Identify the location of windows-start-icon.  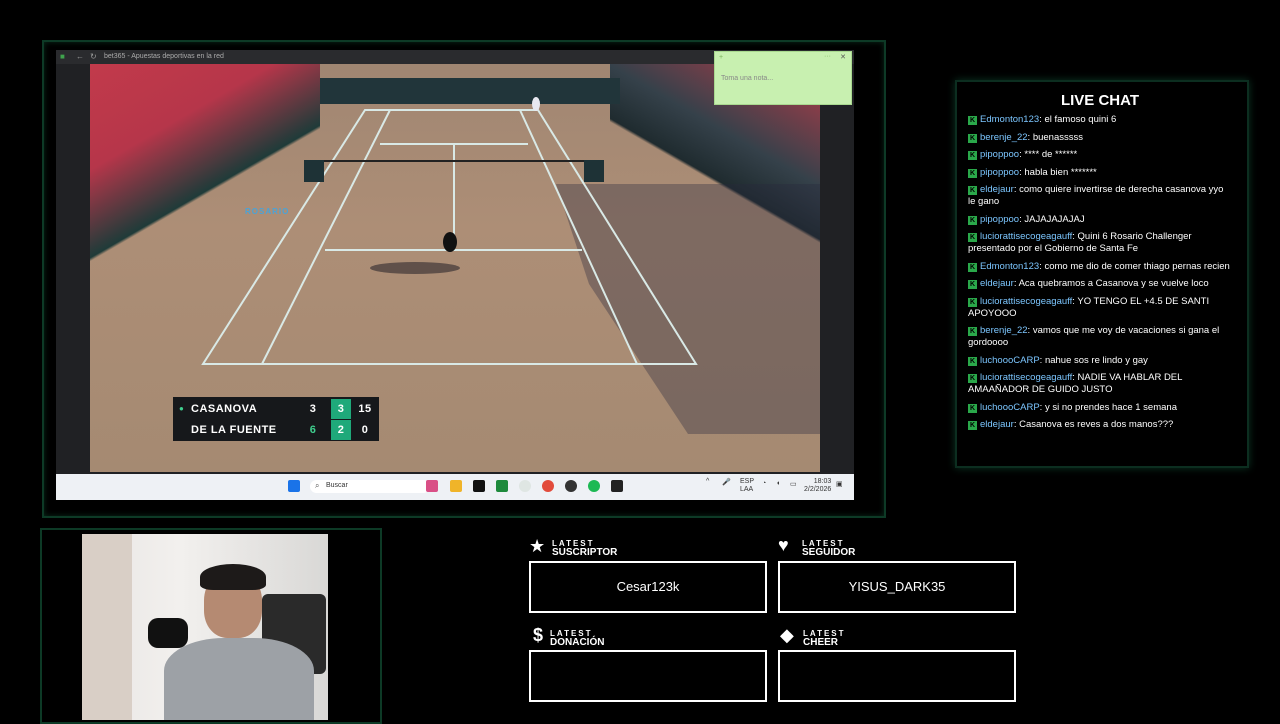
(294, 486).